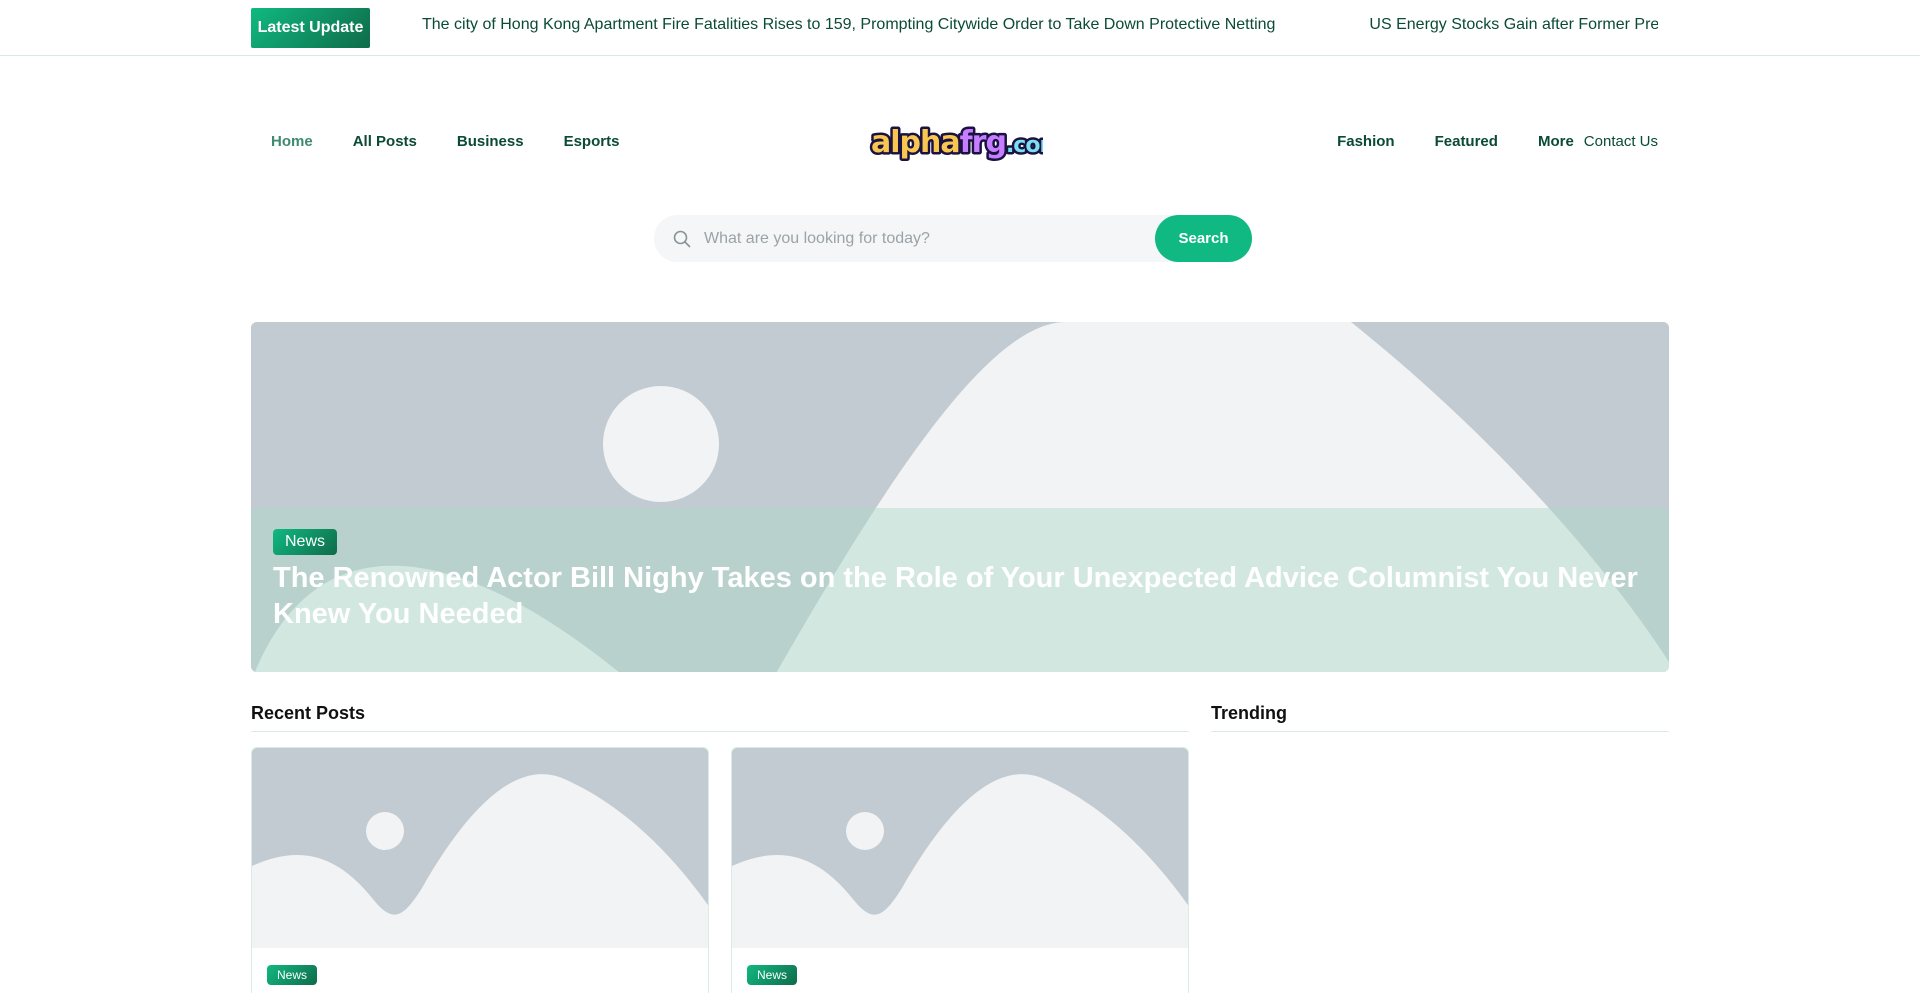 The width and height of the screenshot is (1920, 993). Describe the element at coordinates (490, 141) in the screenshot. I see `nav-business: Business` at that location.